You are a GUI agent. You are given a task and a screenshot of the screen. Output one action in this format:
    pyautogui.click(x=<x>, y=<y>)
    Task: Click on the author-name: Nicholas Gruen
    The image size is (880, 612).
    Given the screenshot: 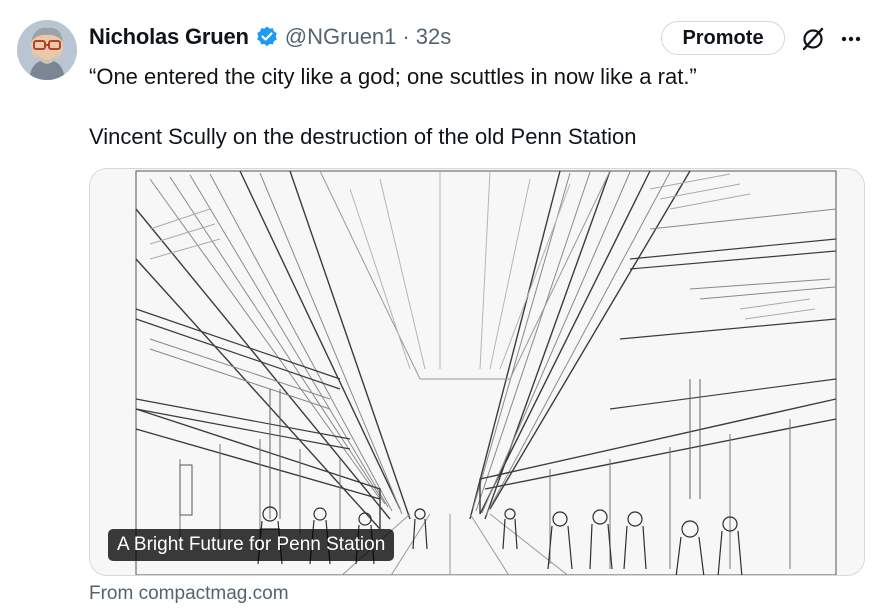 What is the action you would take?
    pyautogui.click(x=169, y=37)
    